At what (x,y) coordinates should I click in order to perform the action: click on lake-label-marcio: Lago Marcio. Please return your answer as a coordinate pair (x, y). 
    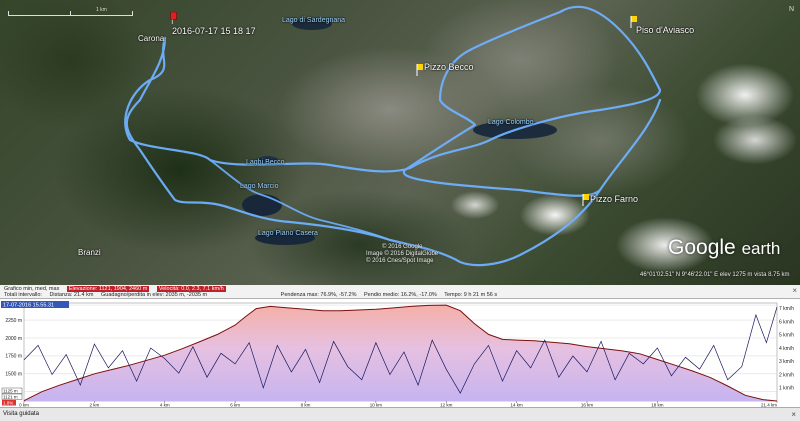
    Looking at the image, I should click on (259, 186).